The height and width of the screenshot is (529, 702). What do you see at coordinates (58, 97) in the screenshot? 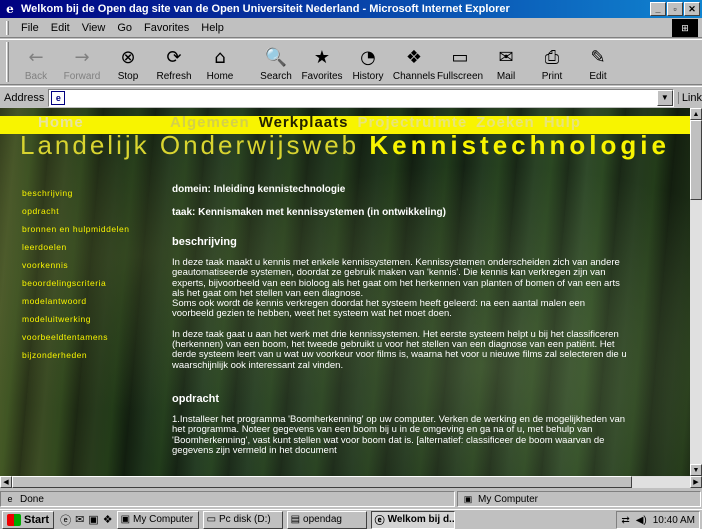
I see `page-icon: e` at bounding box center [58, 97].